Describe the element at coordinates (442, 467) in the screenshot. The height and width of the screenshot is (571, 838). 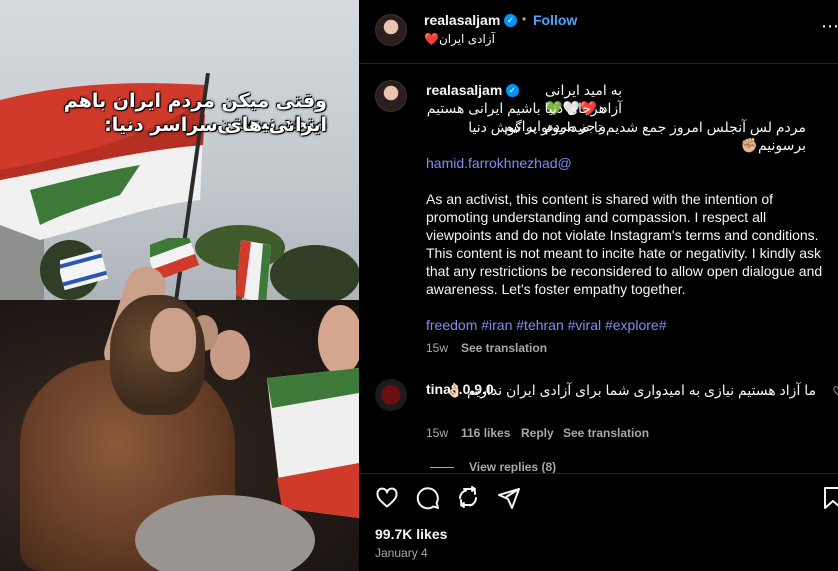
I see `replies-divider` at that location.